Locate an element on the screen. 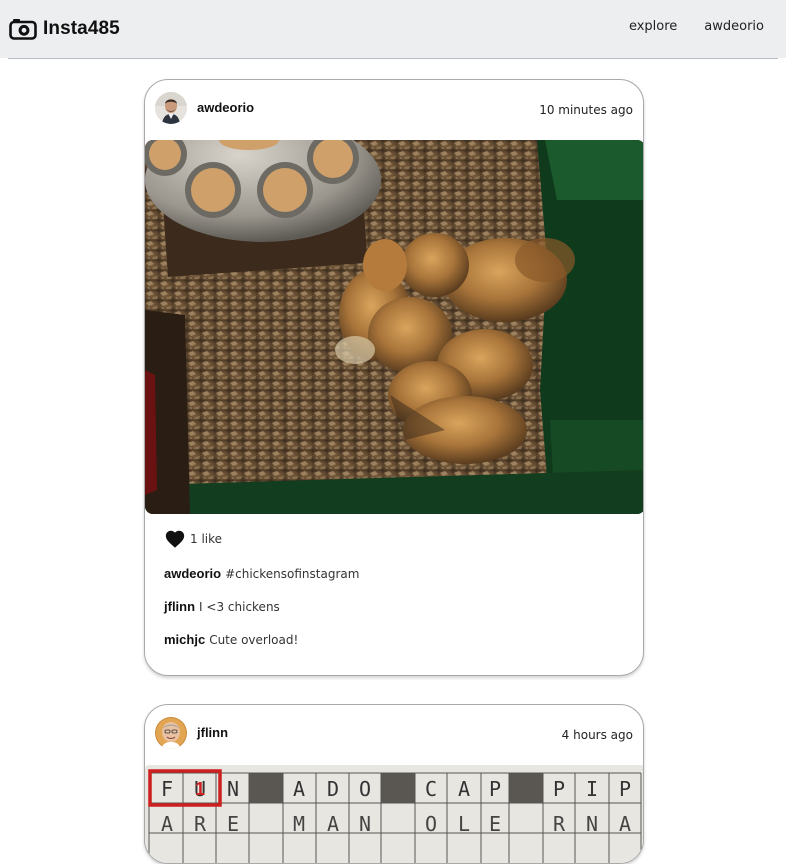 The width and height of the screenshot is (786, 864). like-heart-icon is located at coordinates (175, 539).